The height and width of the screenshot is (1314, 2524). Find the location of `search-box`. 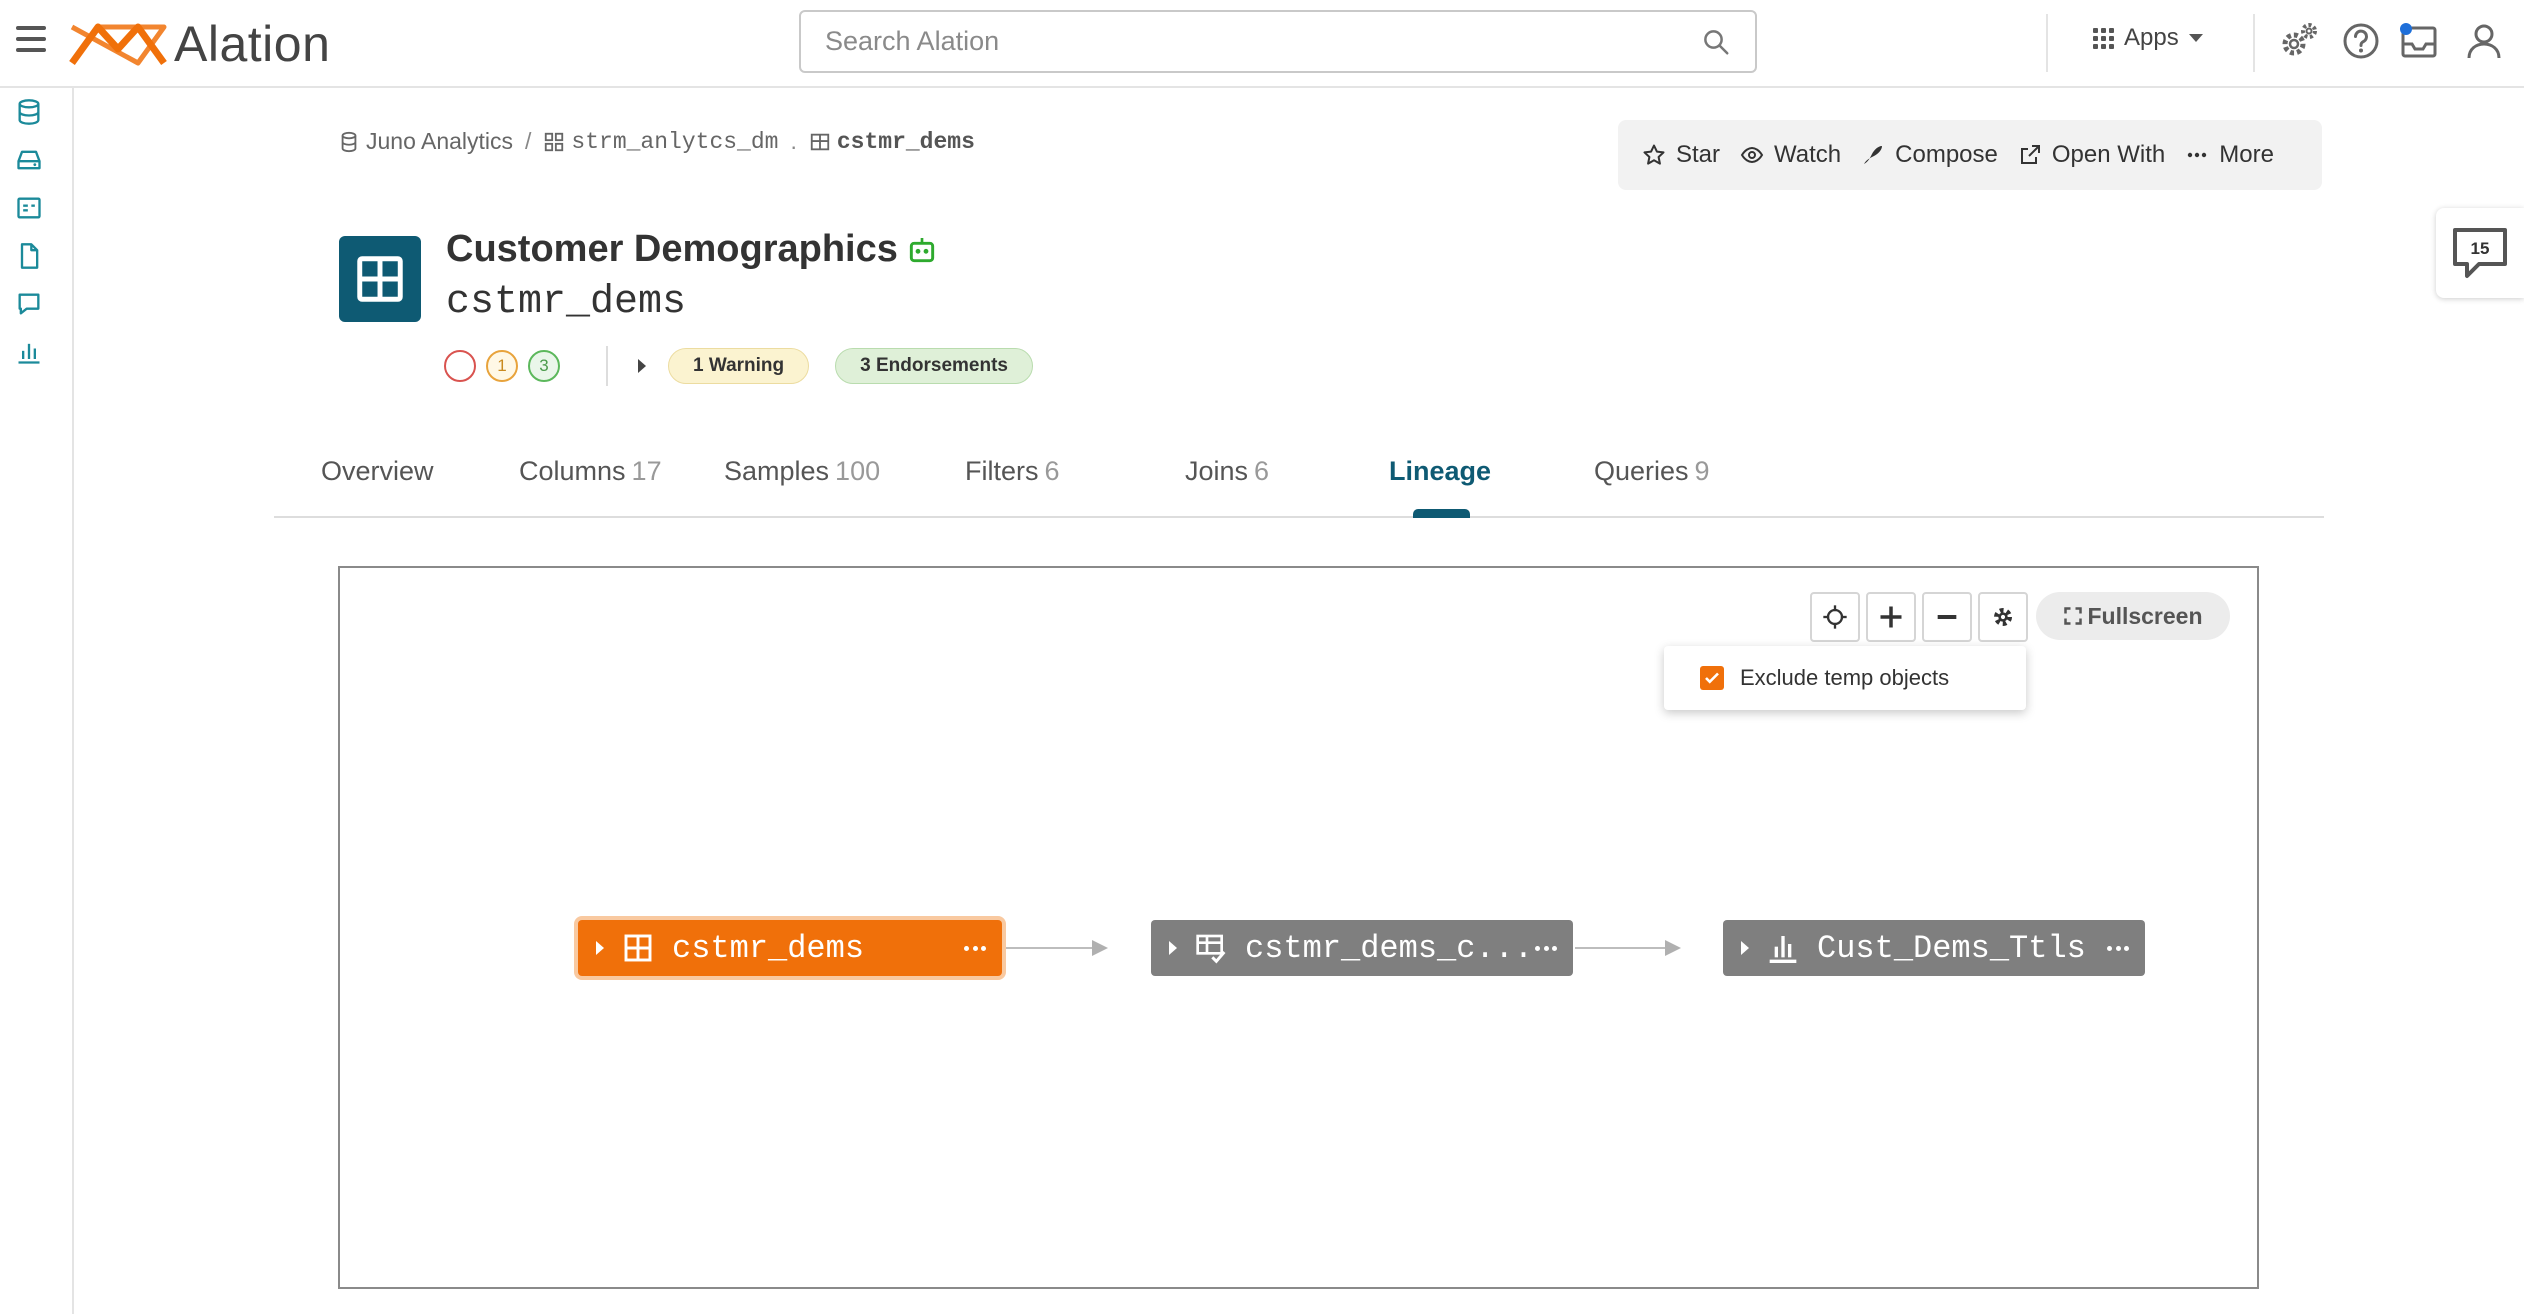

search-box is located at coordinates (1278, 41).